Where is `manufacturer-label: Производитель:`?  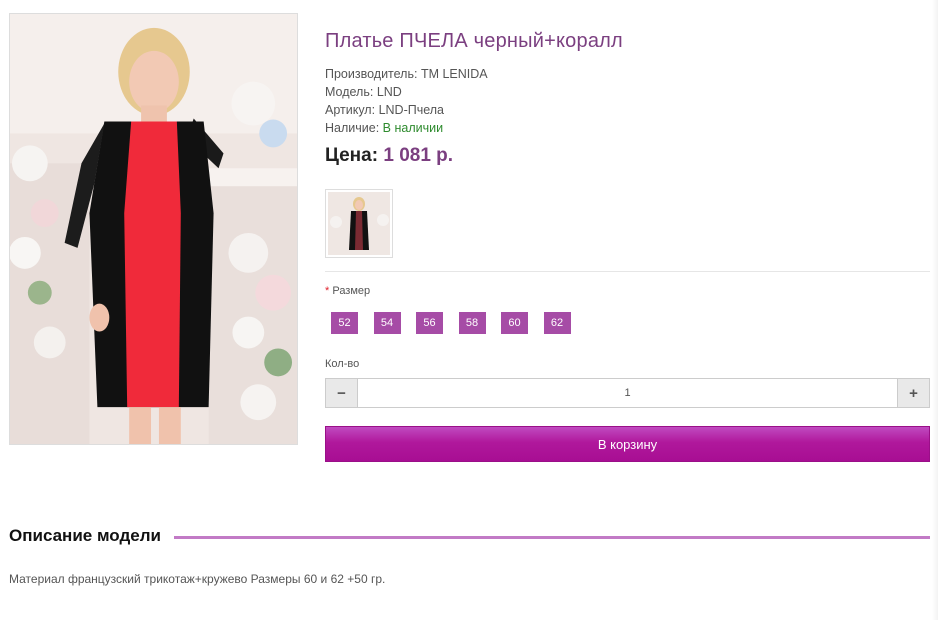 manufacturer-label: Производитель: is located at coordinates (371, 74).